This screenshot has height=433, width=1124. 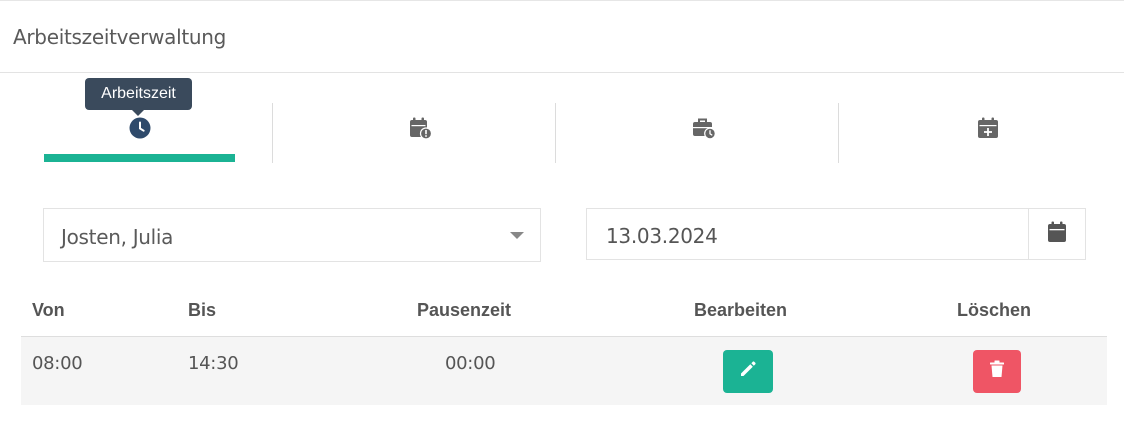 I want to click on active-tab-indicator, so click(x=139, y=158).